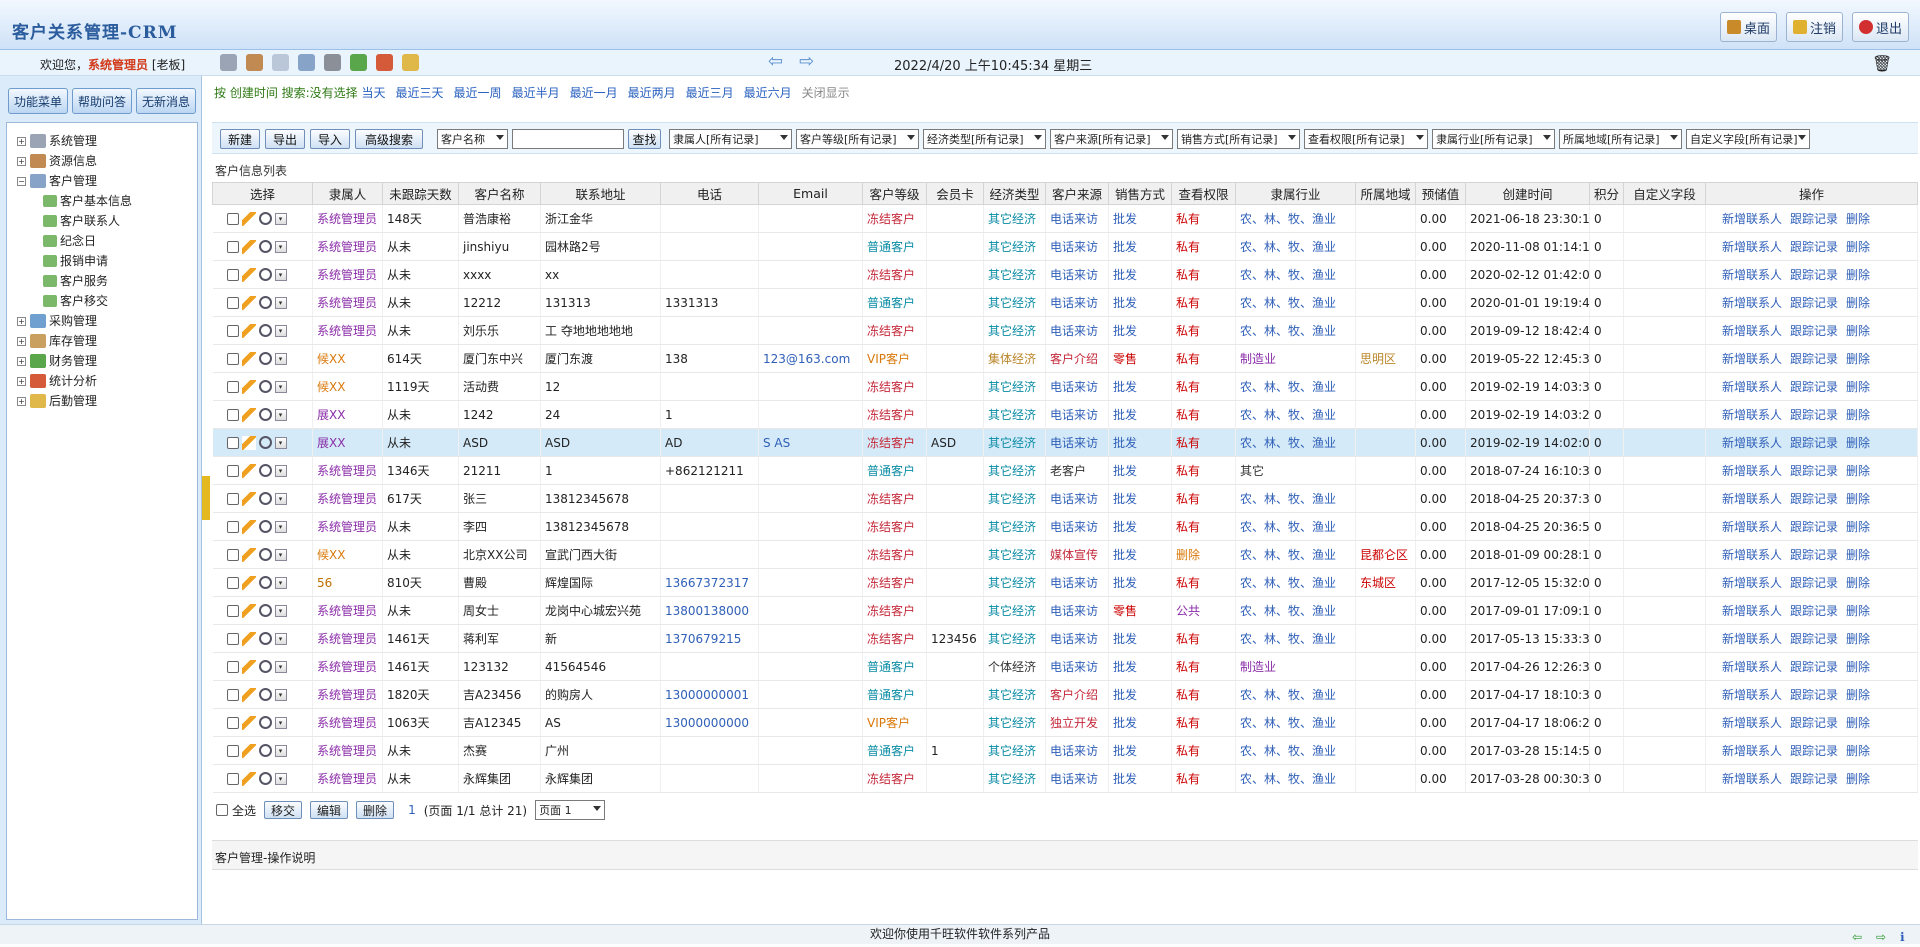  I want to click on filter-select: 隶属人[所有记录], so click(730, 139).